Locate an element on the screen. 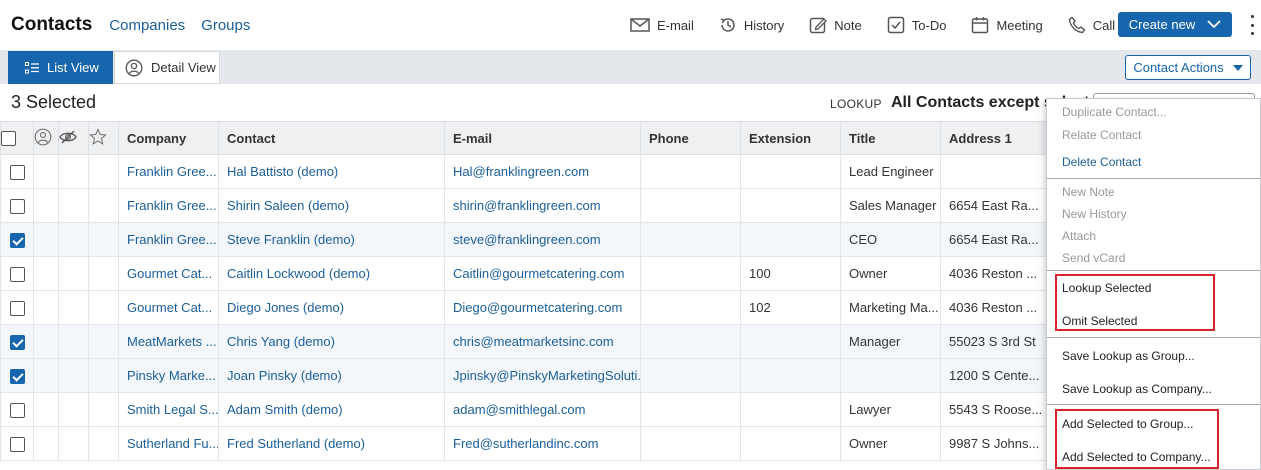 Image resolution: width=1261 pixels, height=470 pixels. contact-link: Chris Yang (demo) is located at coordinates (331, 341).